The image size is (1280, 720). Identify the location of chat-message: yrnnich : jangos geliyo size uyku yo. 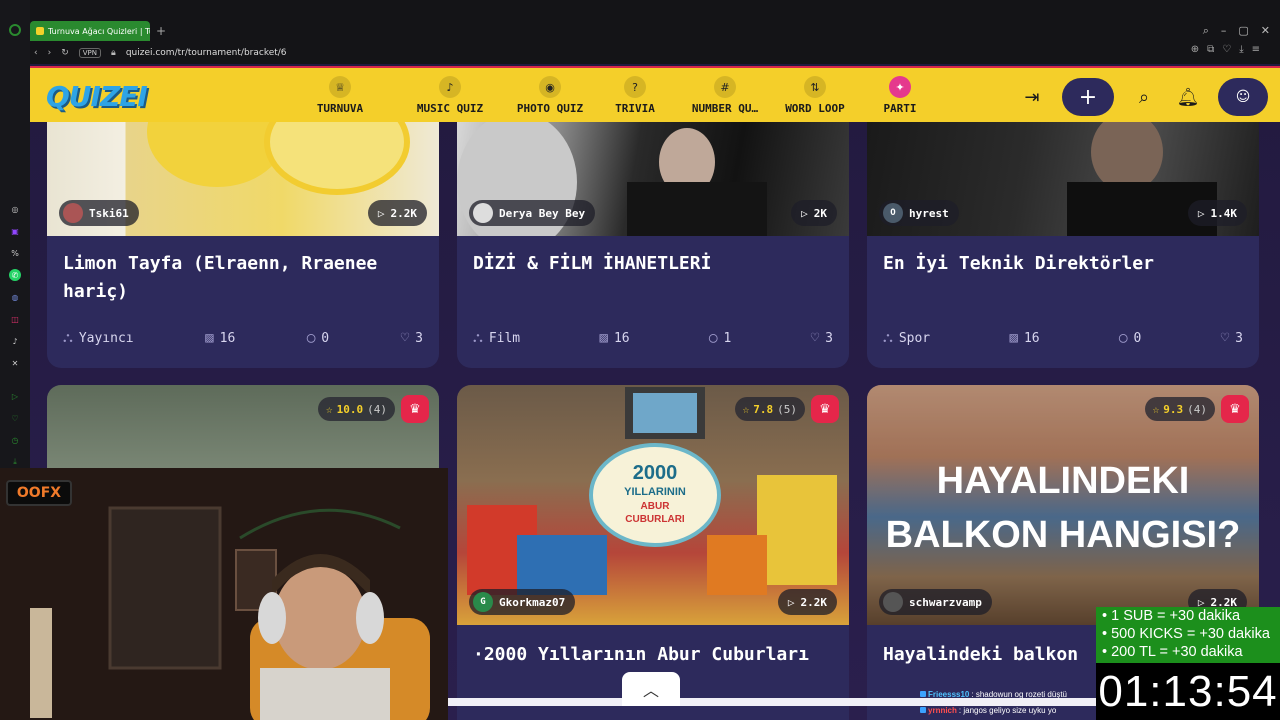
(1008, 710).